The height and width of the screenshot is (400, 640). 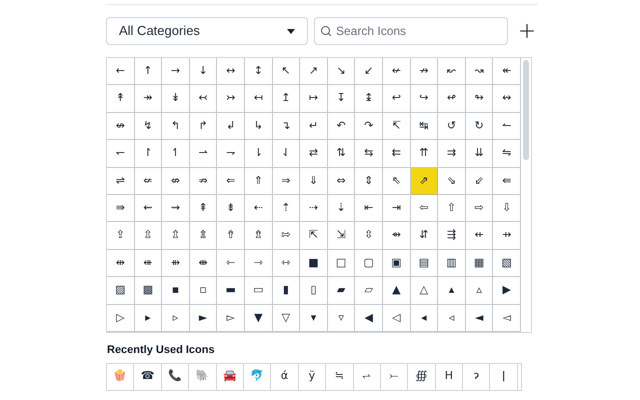 What do you see at coordinates (121, 208) in the screenshot?
I see `symbol-cell: ⇛` at bounding box center [121, 208].